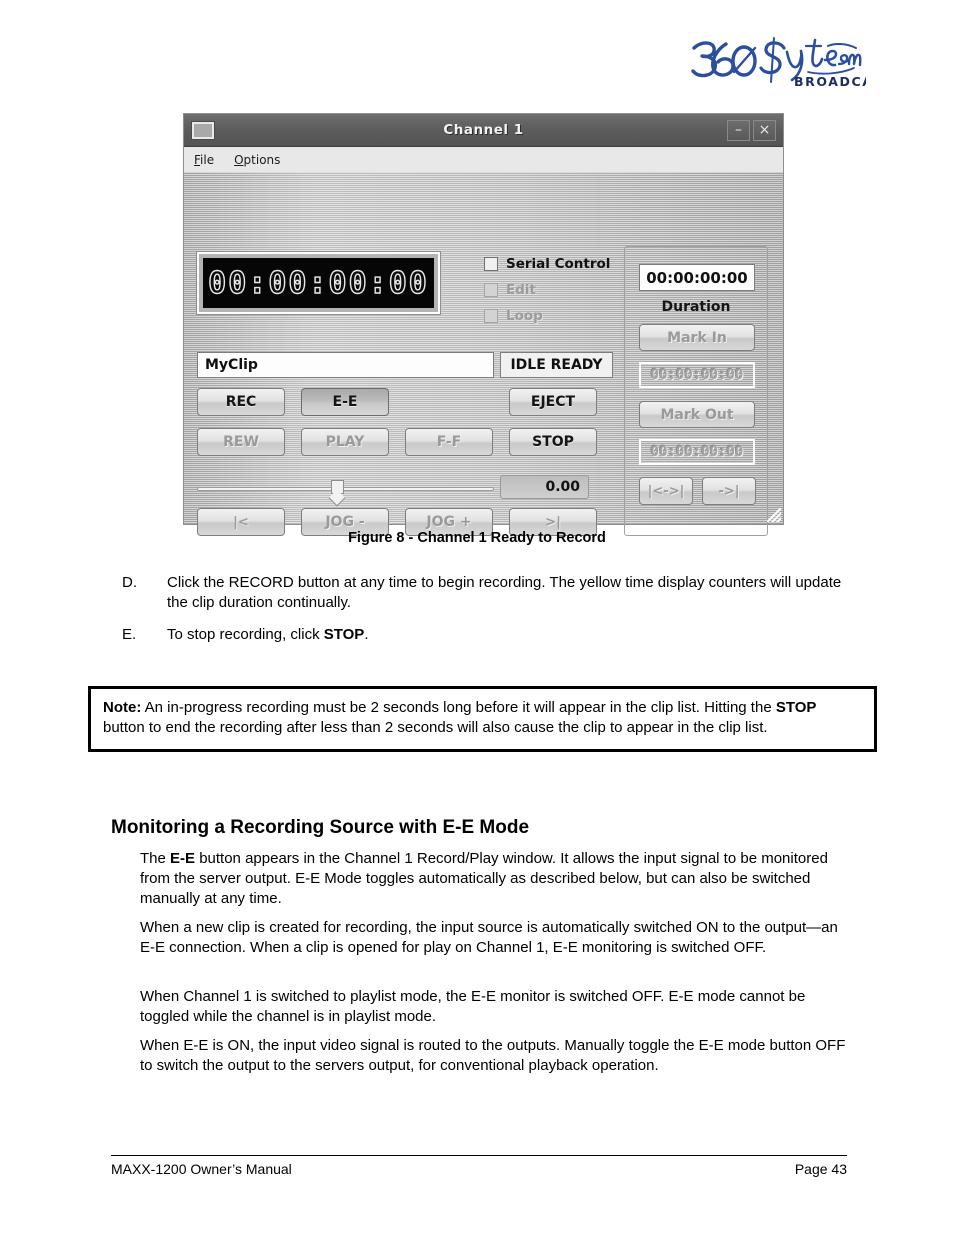 Image resolution: width=954 pixels, height=1235 pixels. I want to click on checkbox-box-serial-control, so click(491, 264).